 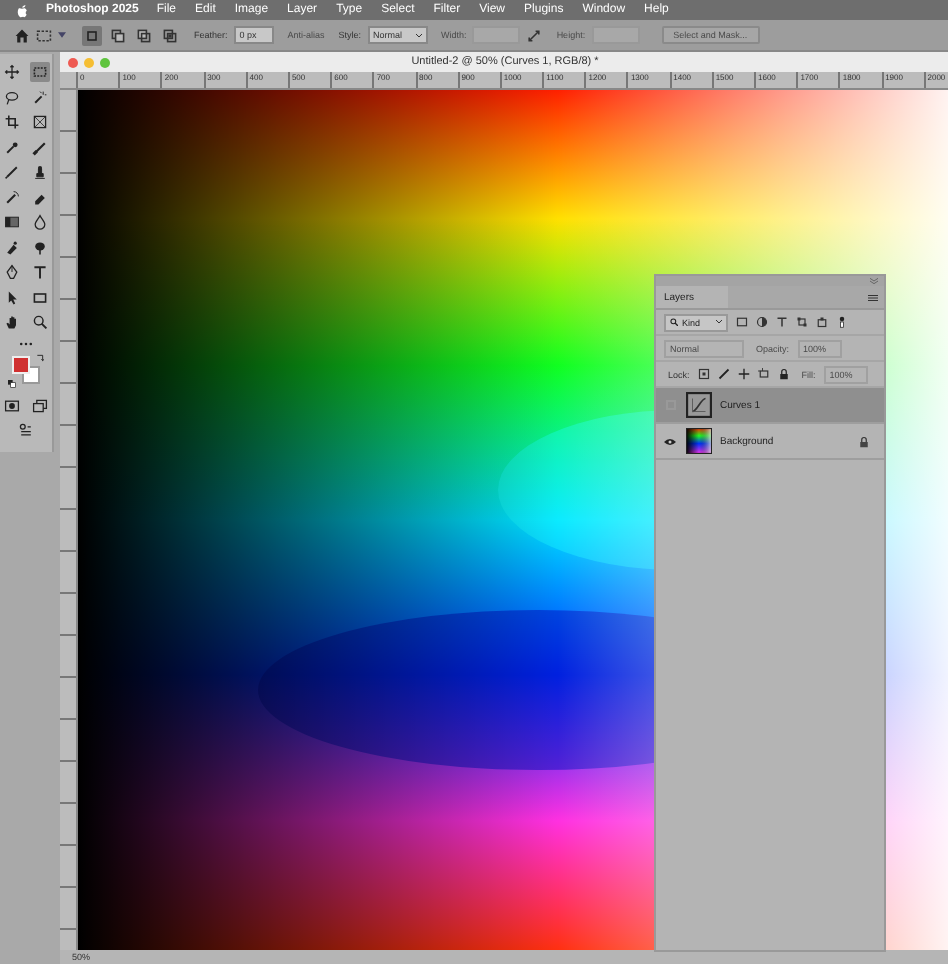 I want to click on eyedropper-icon, so click(x=12, y=147).